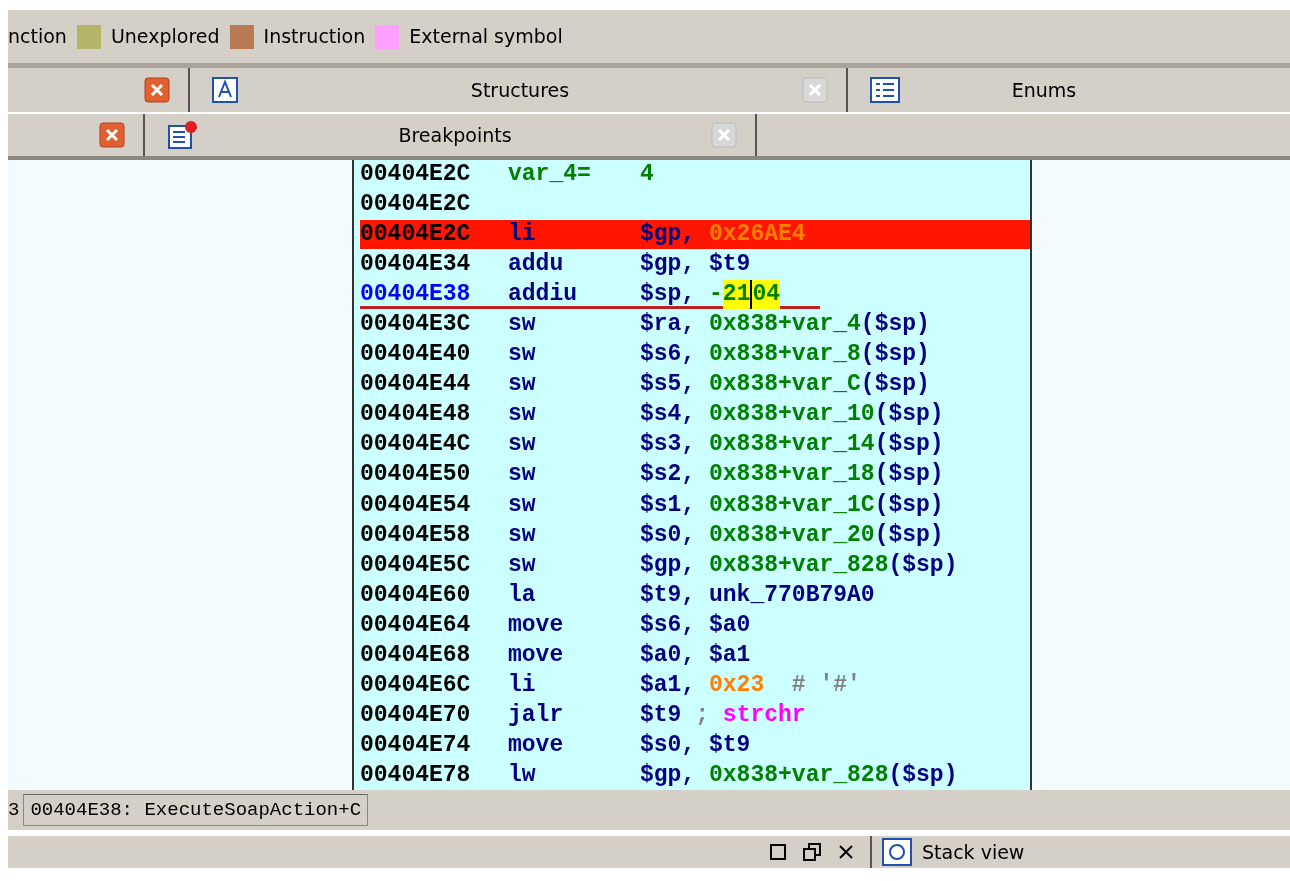 The height and width of the screenshot is (881, 1290). What do you see at coordinates (618, 595) in the screenshot?
I see `code-line: 00404E60 la $t9, unk_770B79A0` at bounding box center [618, 595].